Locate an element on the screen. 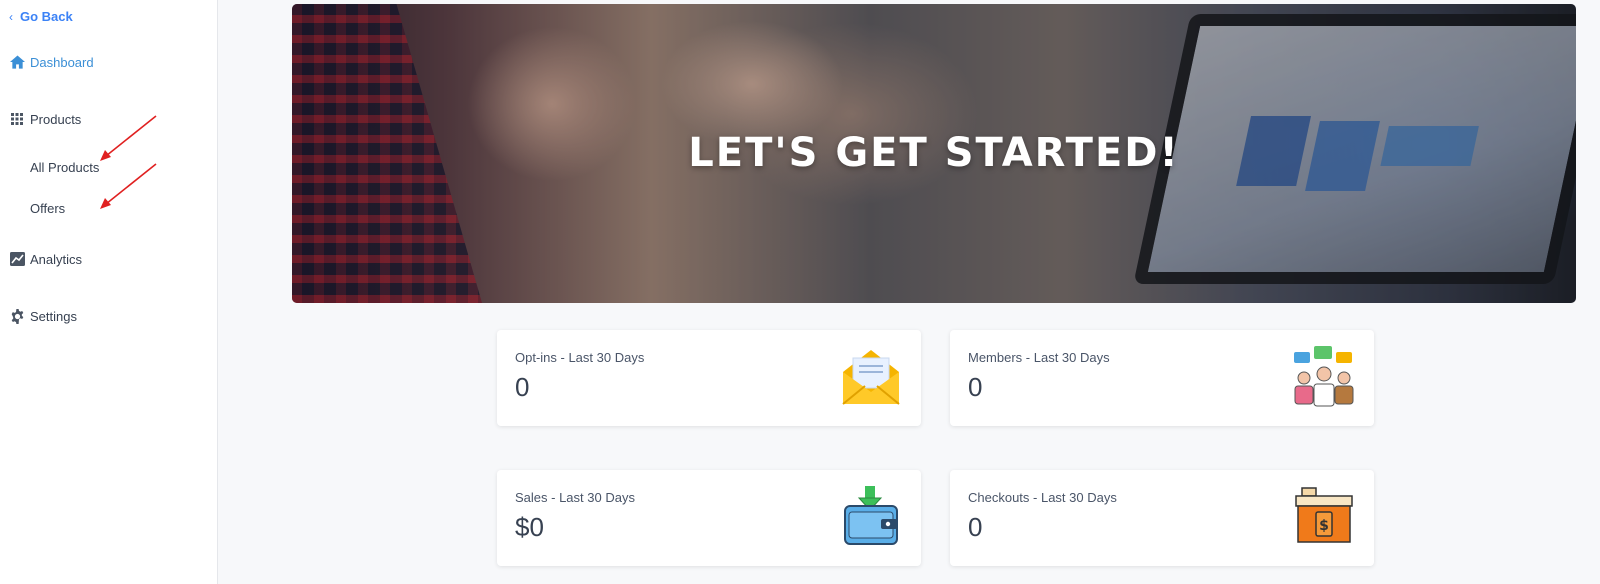 This screenshot has width=1600, height=584. stat-label: Opt-ins - Last 30 Days is located at coordinates (580, 357).